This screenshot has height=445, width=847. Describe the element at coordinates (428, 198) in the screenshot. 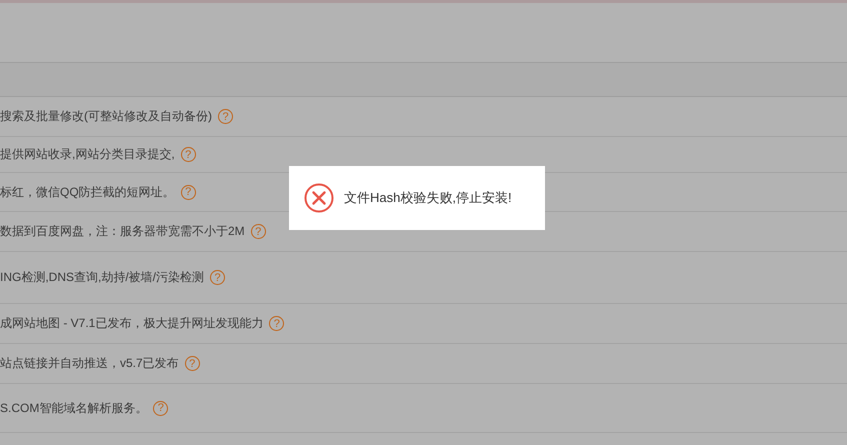

I see `error-message: 文件Hash校验失败,停止安装!` at that location.